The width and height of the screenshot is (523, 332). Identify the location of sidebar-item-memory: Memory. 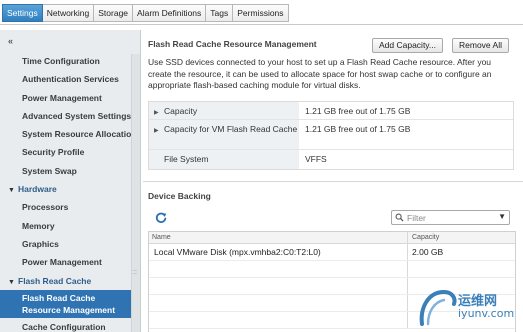
(65, 226).